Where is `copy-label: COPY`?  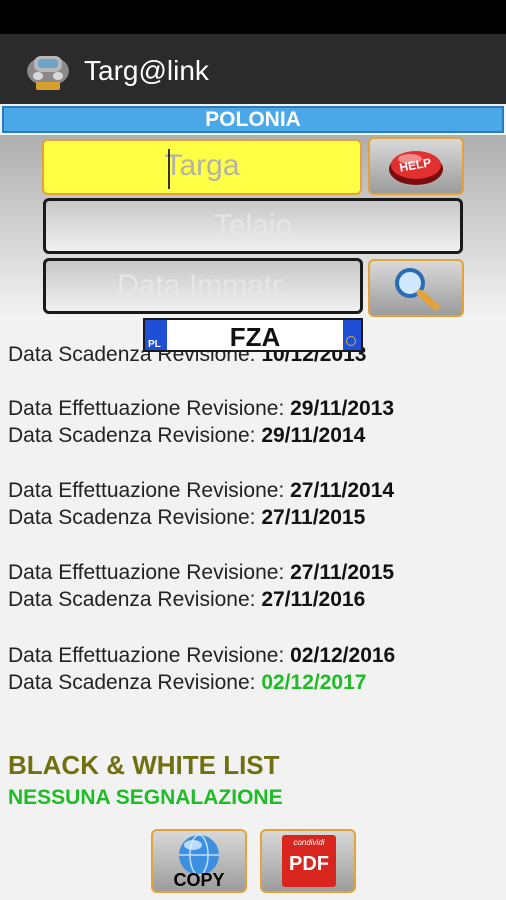 copy-label: COPY is located at coordinates (199, 880).